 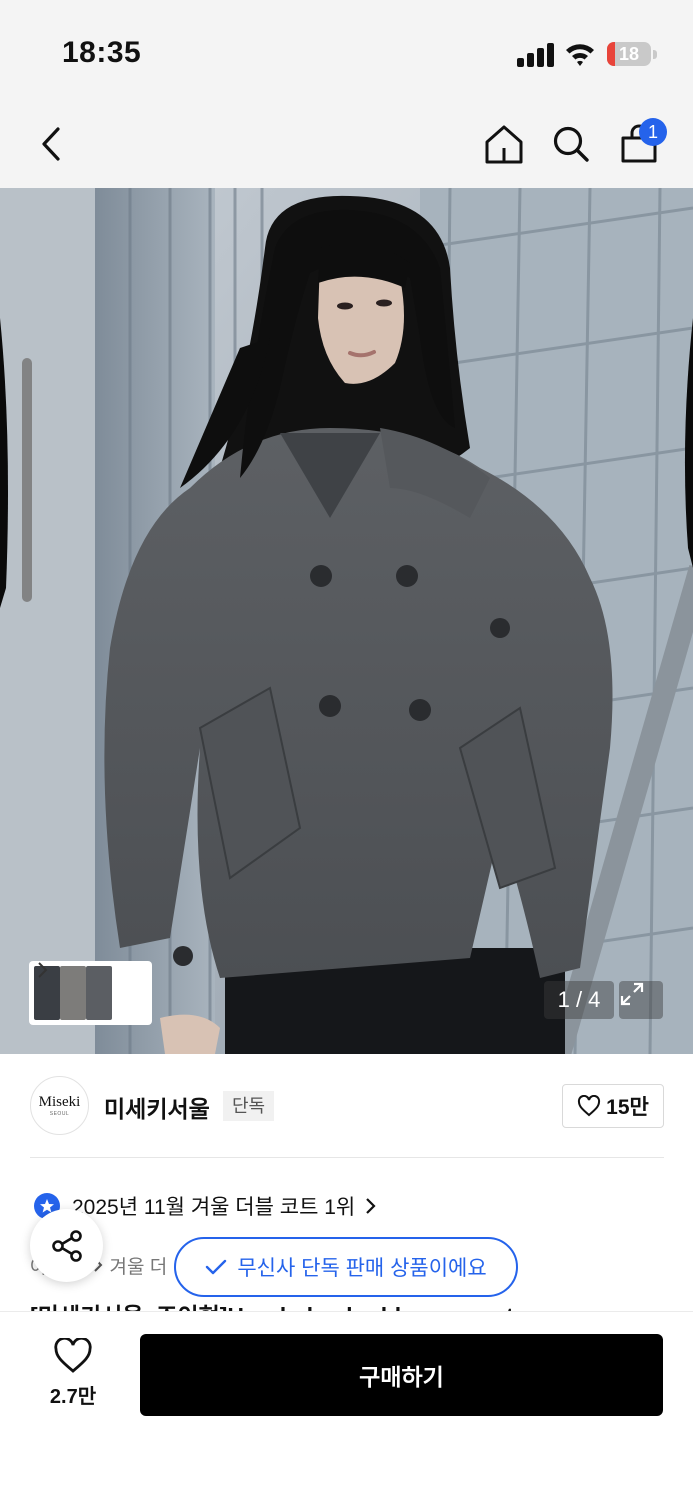 What do you see at coordinates (102, 52) in the screenshot?
I see `status-time: 18:35` at bounding box center [102, 52].